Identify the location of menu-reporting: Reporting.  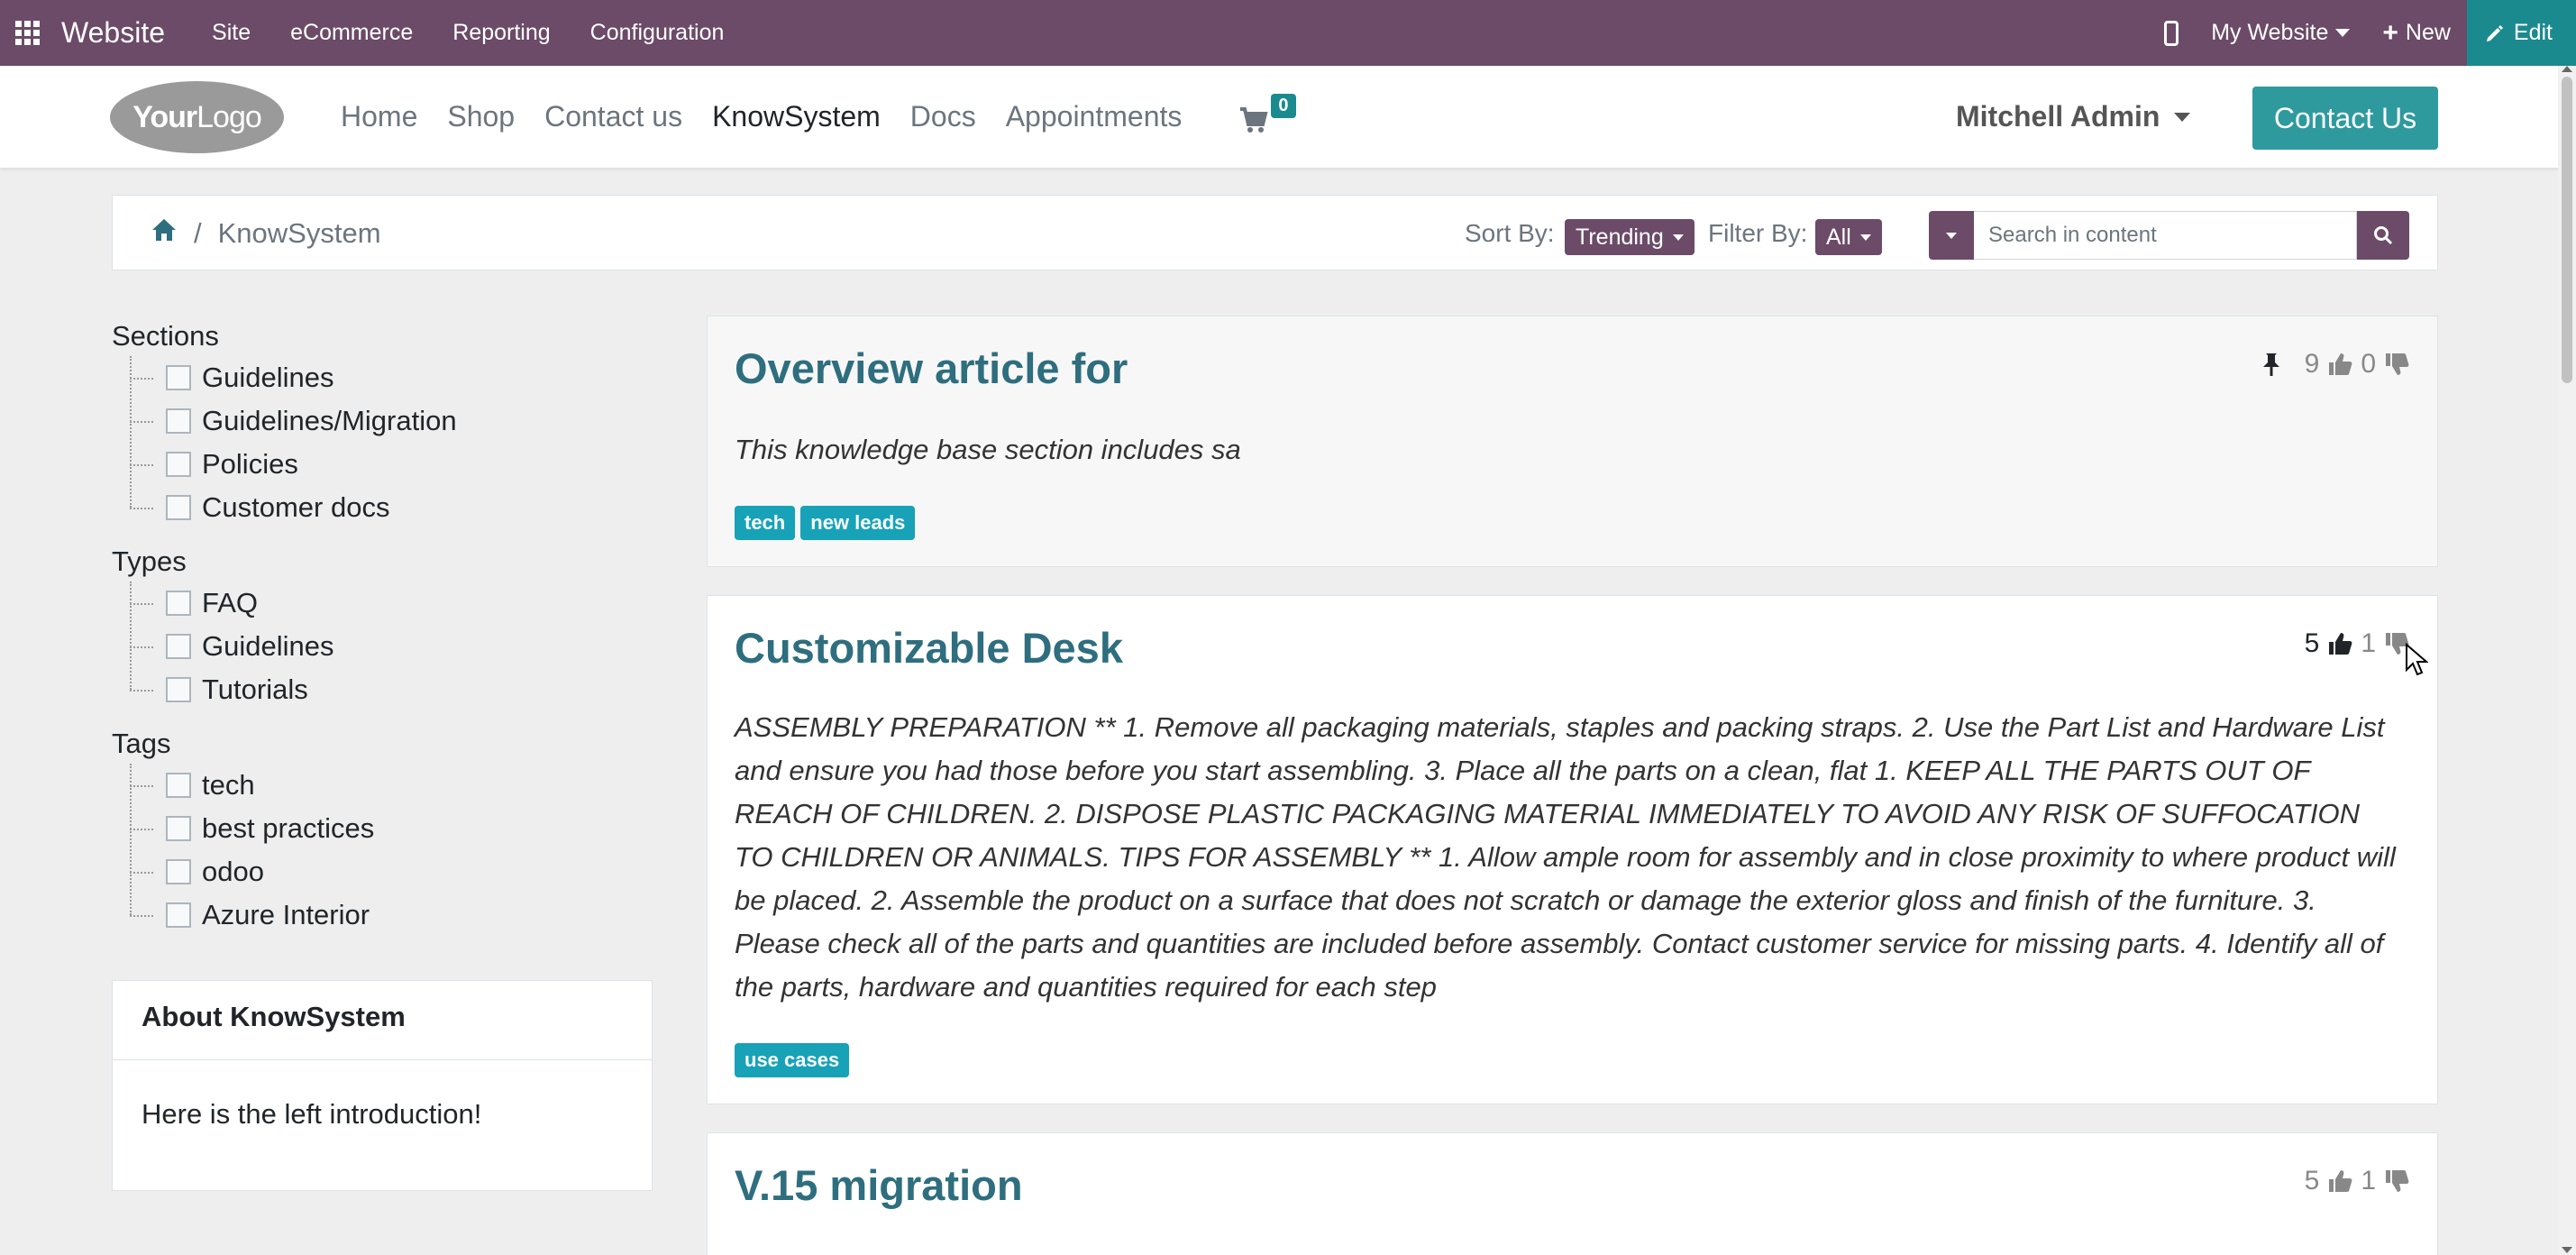
(501, 33).